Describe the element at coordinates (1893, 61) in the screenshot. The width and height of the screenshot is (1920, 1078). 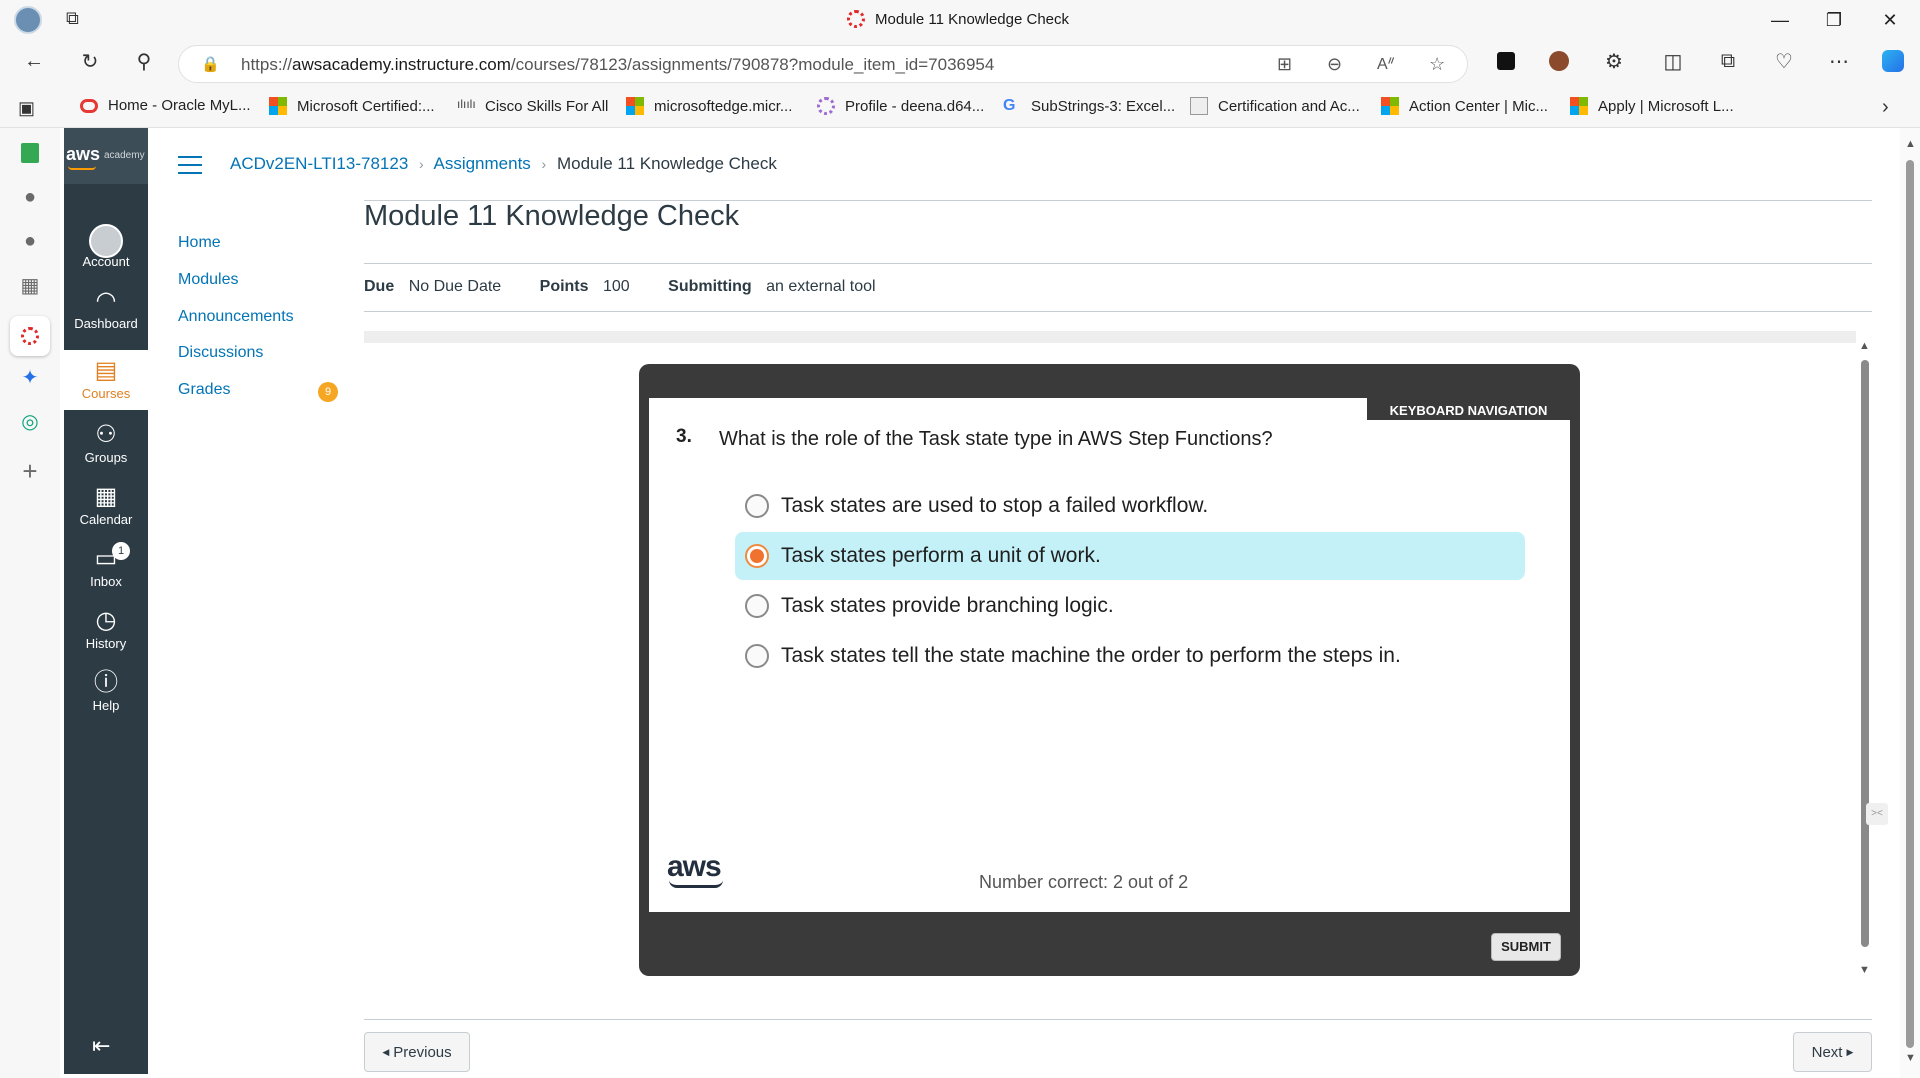
I see `copilot-icon` at that location.